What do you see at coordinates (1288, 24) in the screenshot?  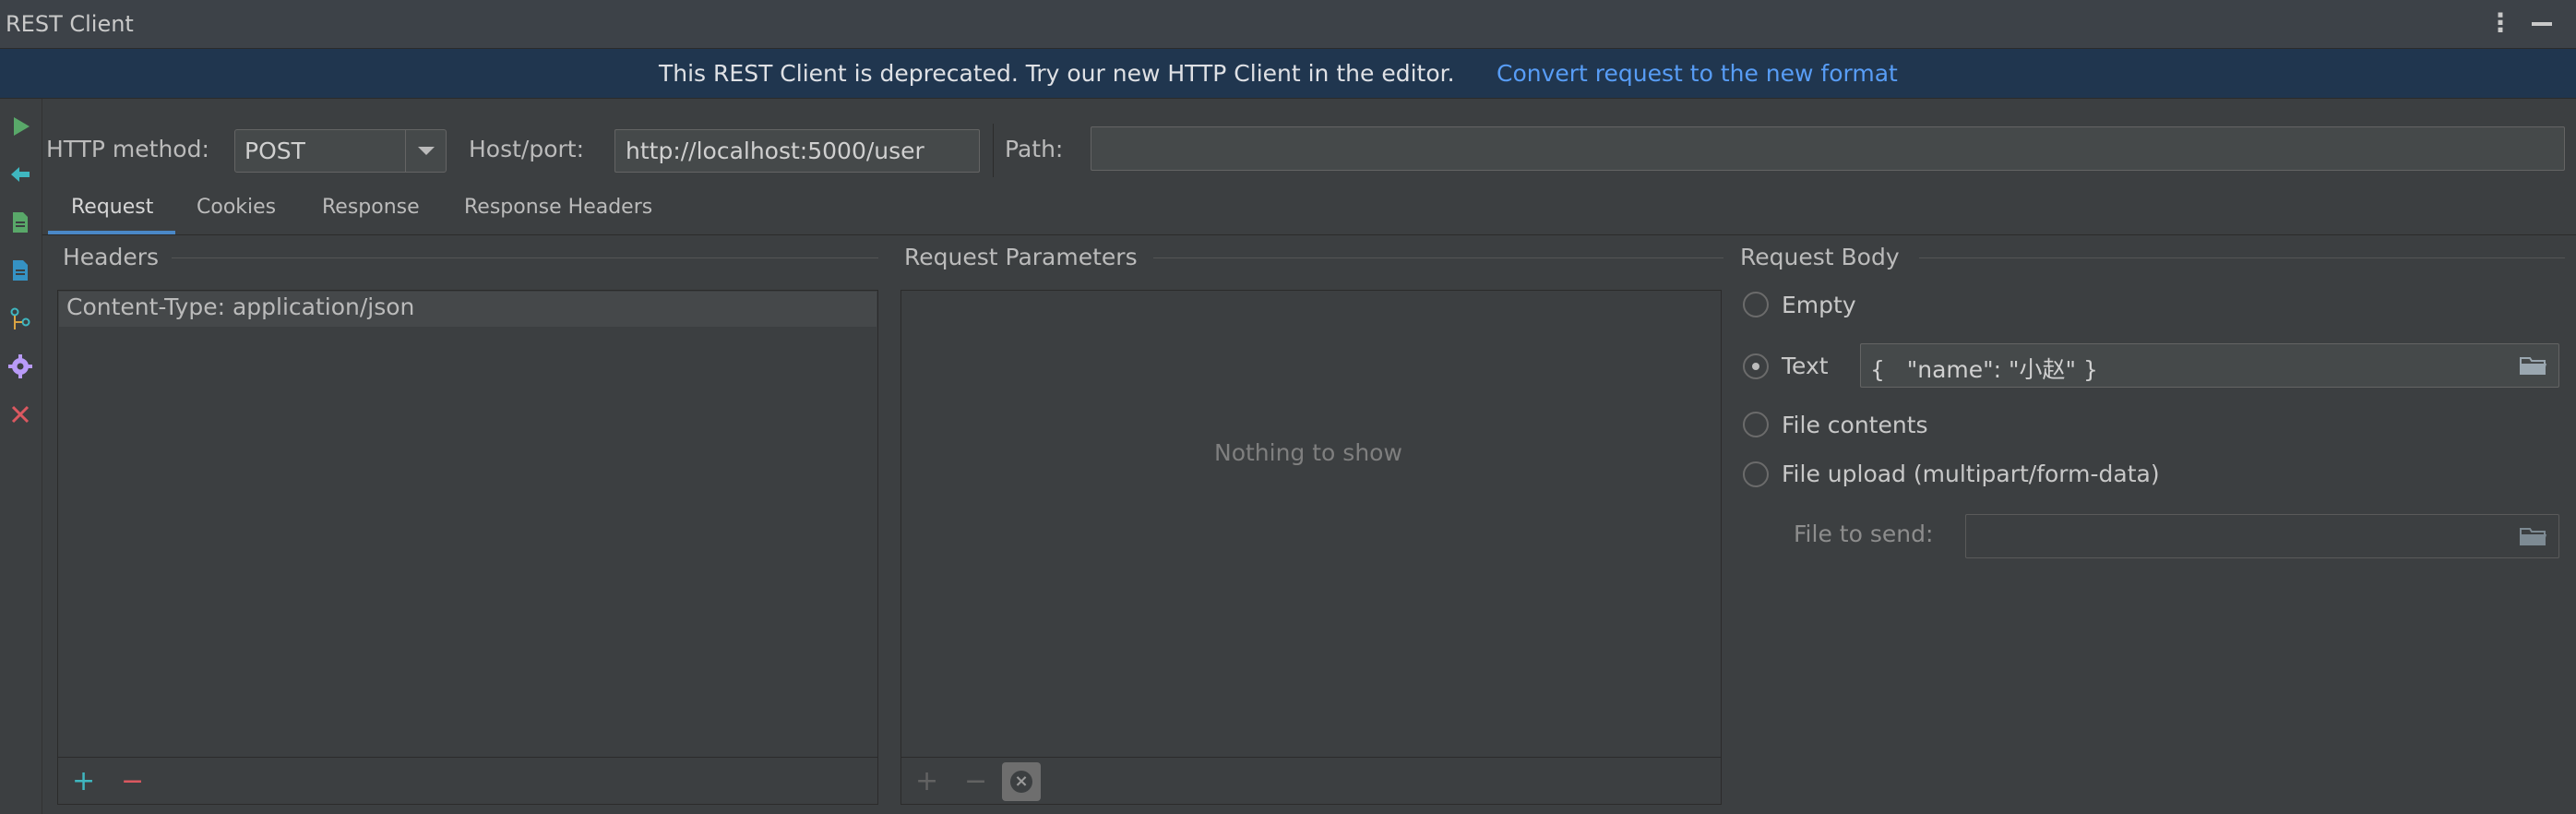 I see `title-bar: REST Client ⋮` at bounding box center [1288, 24].